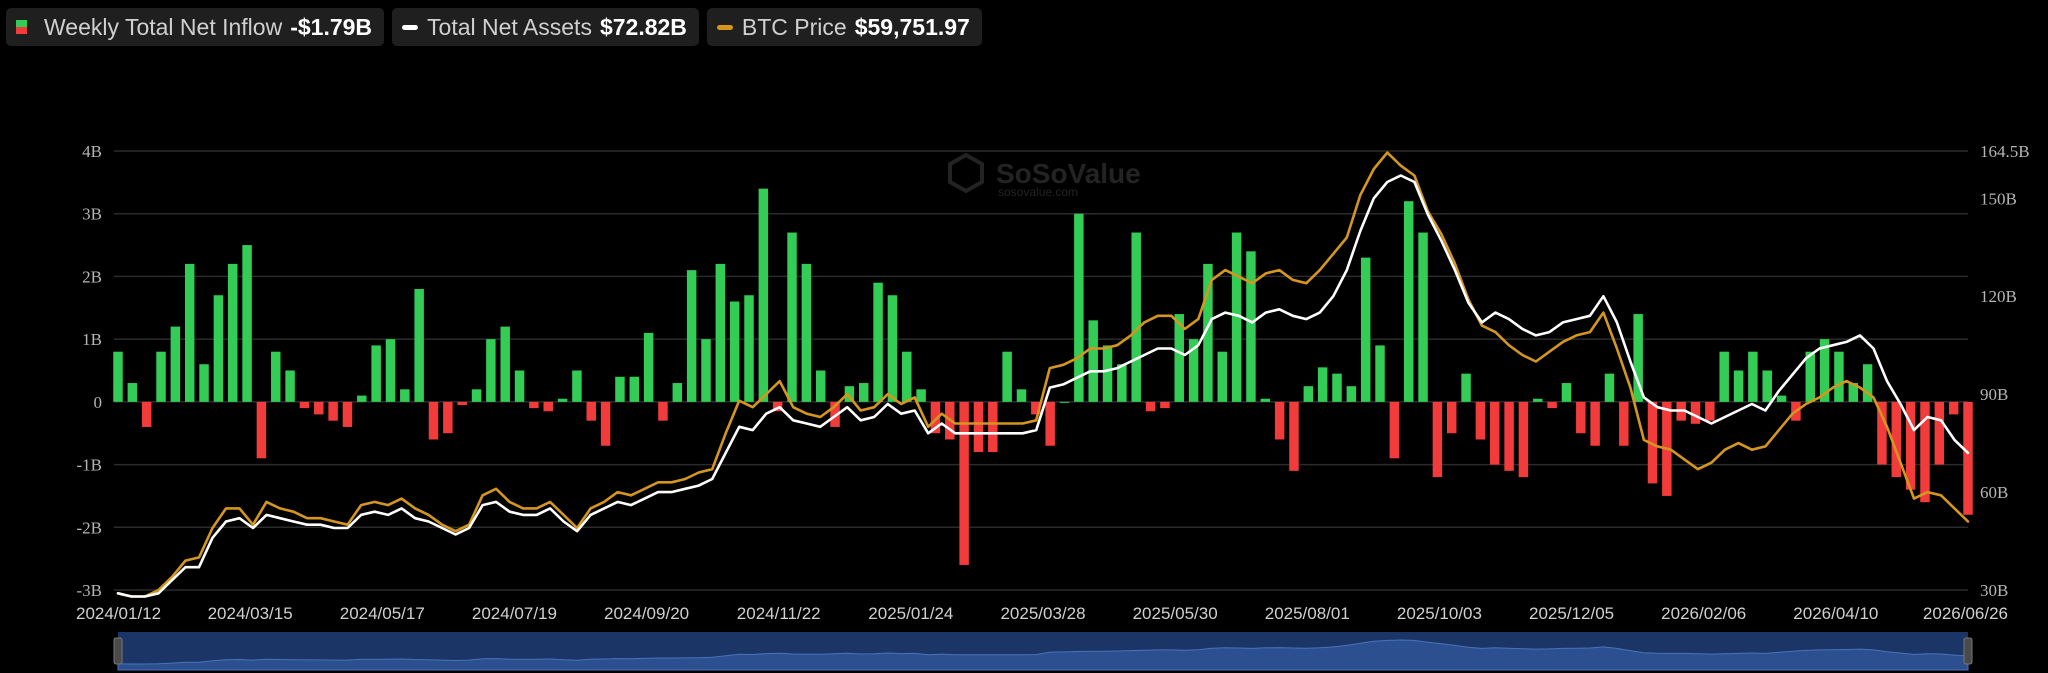 Image resolution: width=2048 pixels, height=673 pixels. I want to click on x-tick-label: 2024/09/20, so click(646, 613).